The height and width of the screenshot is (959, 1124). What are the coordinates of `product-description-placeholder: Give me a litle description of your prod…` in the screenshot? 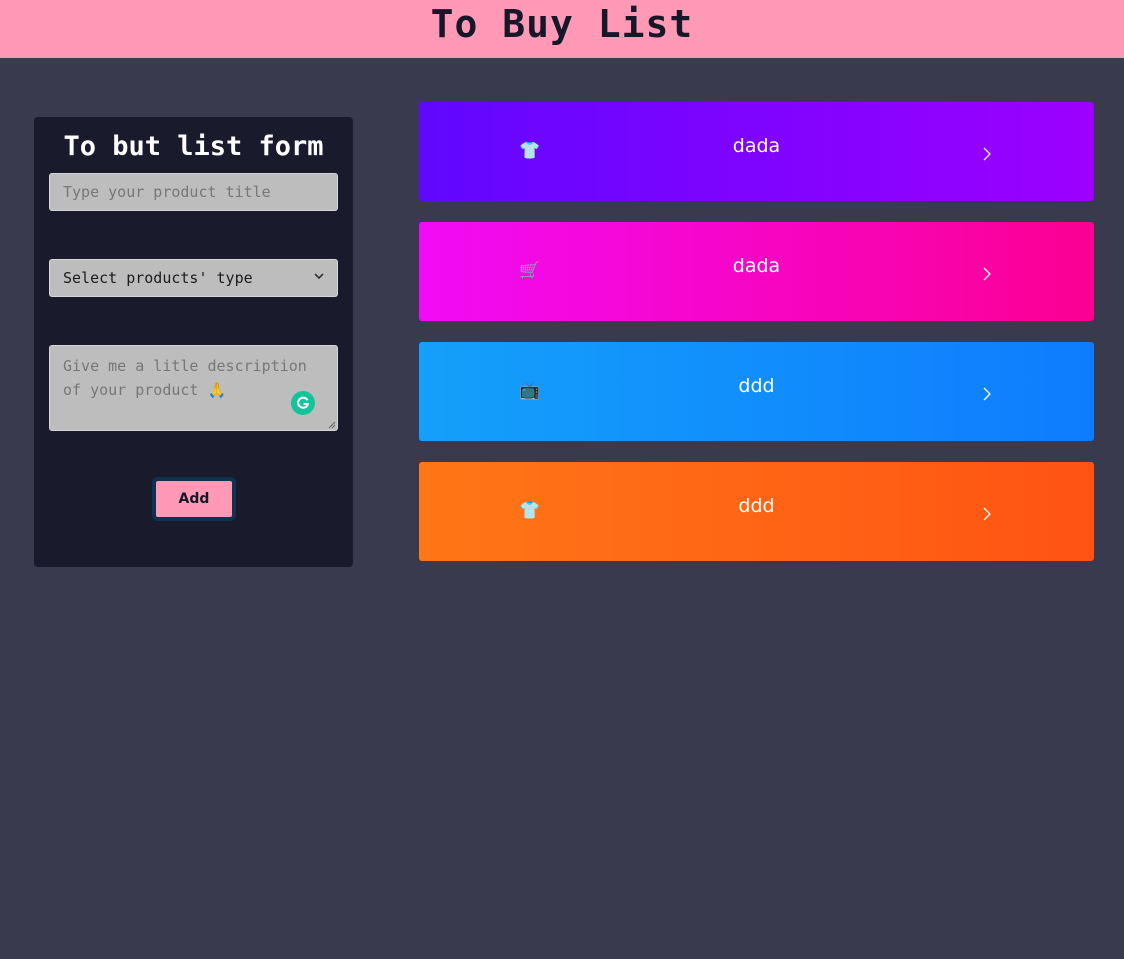 It's located at (185, 378).